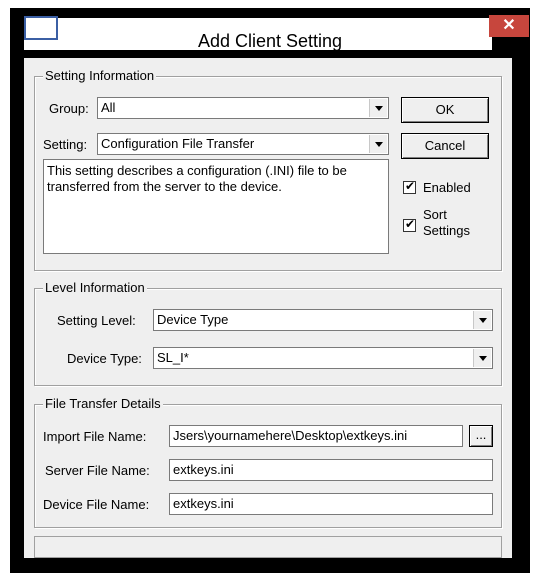  I want to click on close-button: ✕, so click(509, 26).